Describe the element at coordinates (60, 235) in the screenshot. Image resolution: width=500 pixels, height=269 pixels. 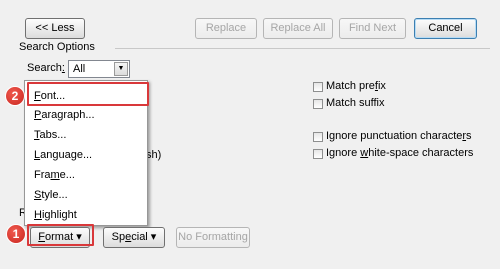
I see `format-button-highlight-box` at that location.